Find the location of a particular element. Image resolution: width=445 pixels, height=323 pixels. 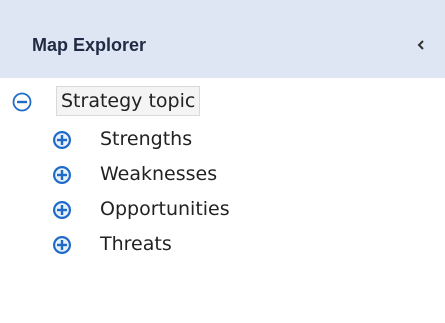

minus-circle-icon is located at coordinates (22, 102).